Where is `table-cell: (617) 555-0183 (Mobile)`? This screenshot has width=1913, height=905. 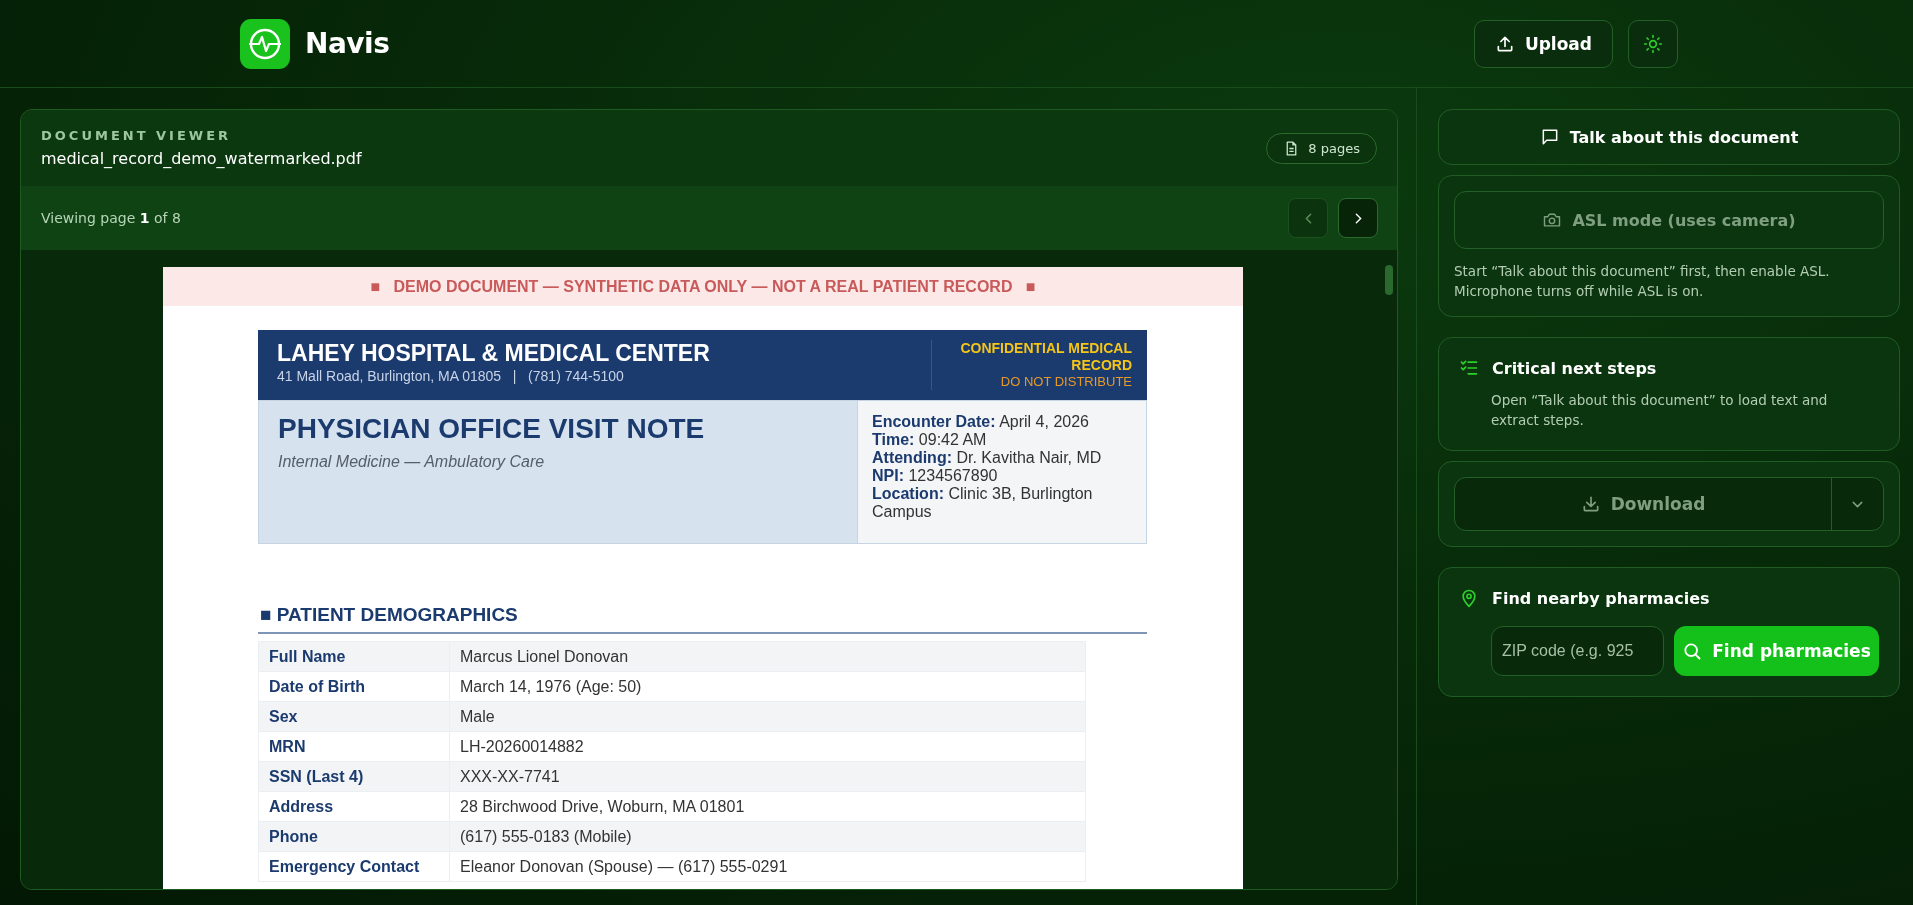
table-cell: (617) 555-0183 (Mobile) is located at coordinates (767, 836).